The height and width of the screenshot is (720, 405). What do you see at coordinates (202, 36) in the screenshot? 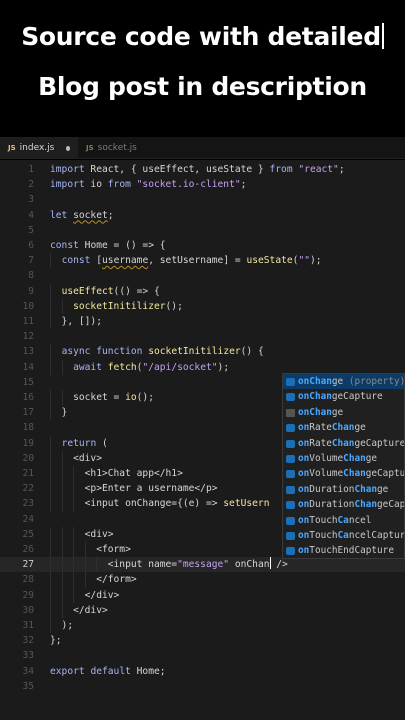
I see `caption-line-1: Source code with detailed` at bounding box center [202, 36].